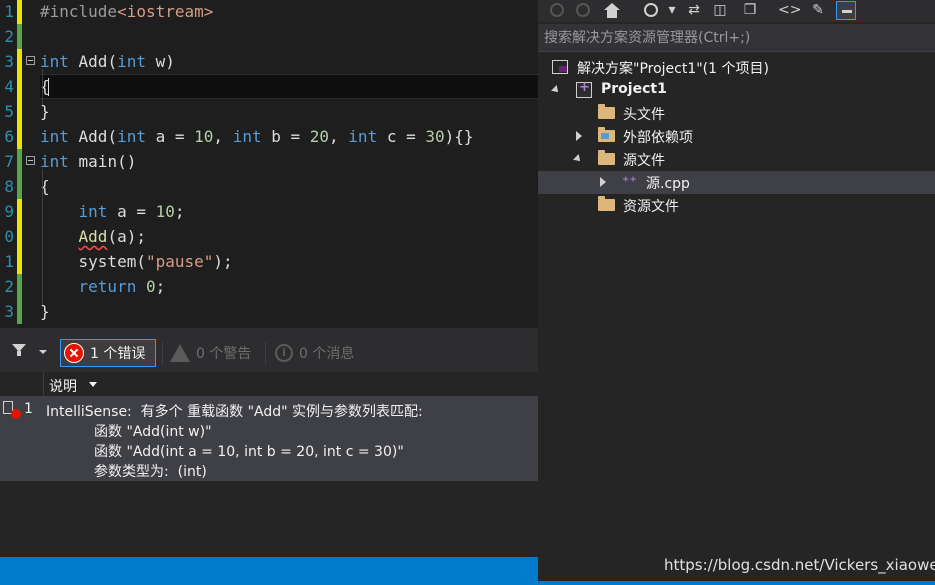 This screenshot has height=585, width=935. Describe the element at coordinates (736, 113) in the screenshot. I see `tree-item: 头文件` at that location.